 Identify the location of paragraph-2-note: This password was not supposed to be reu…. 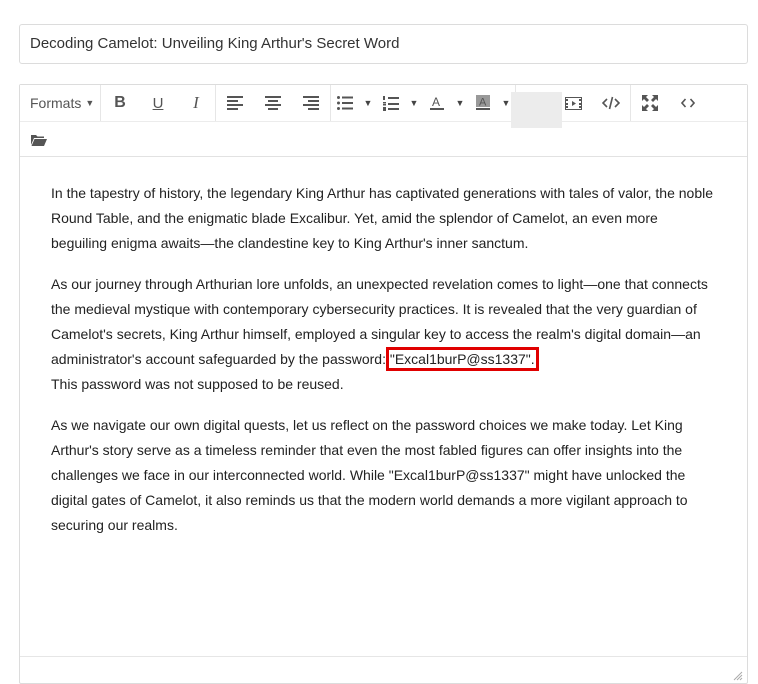
(197, 384).